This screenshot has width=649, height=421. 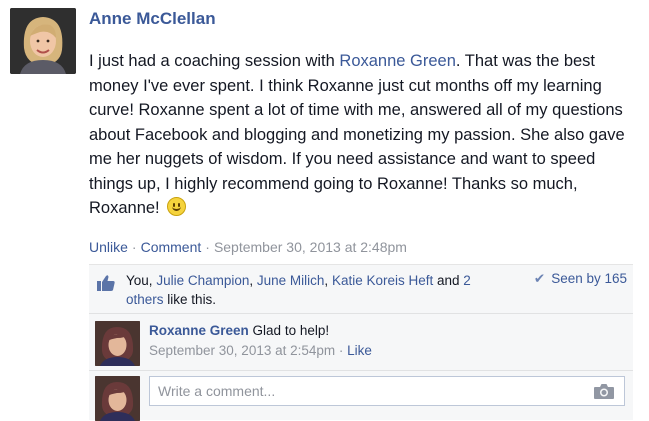 What do you see at coordinates (117, 343) in the screenshot?
I see `commenter-avatar` at bounding box center [117, 343].